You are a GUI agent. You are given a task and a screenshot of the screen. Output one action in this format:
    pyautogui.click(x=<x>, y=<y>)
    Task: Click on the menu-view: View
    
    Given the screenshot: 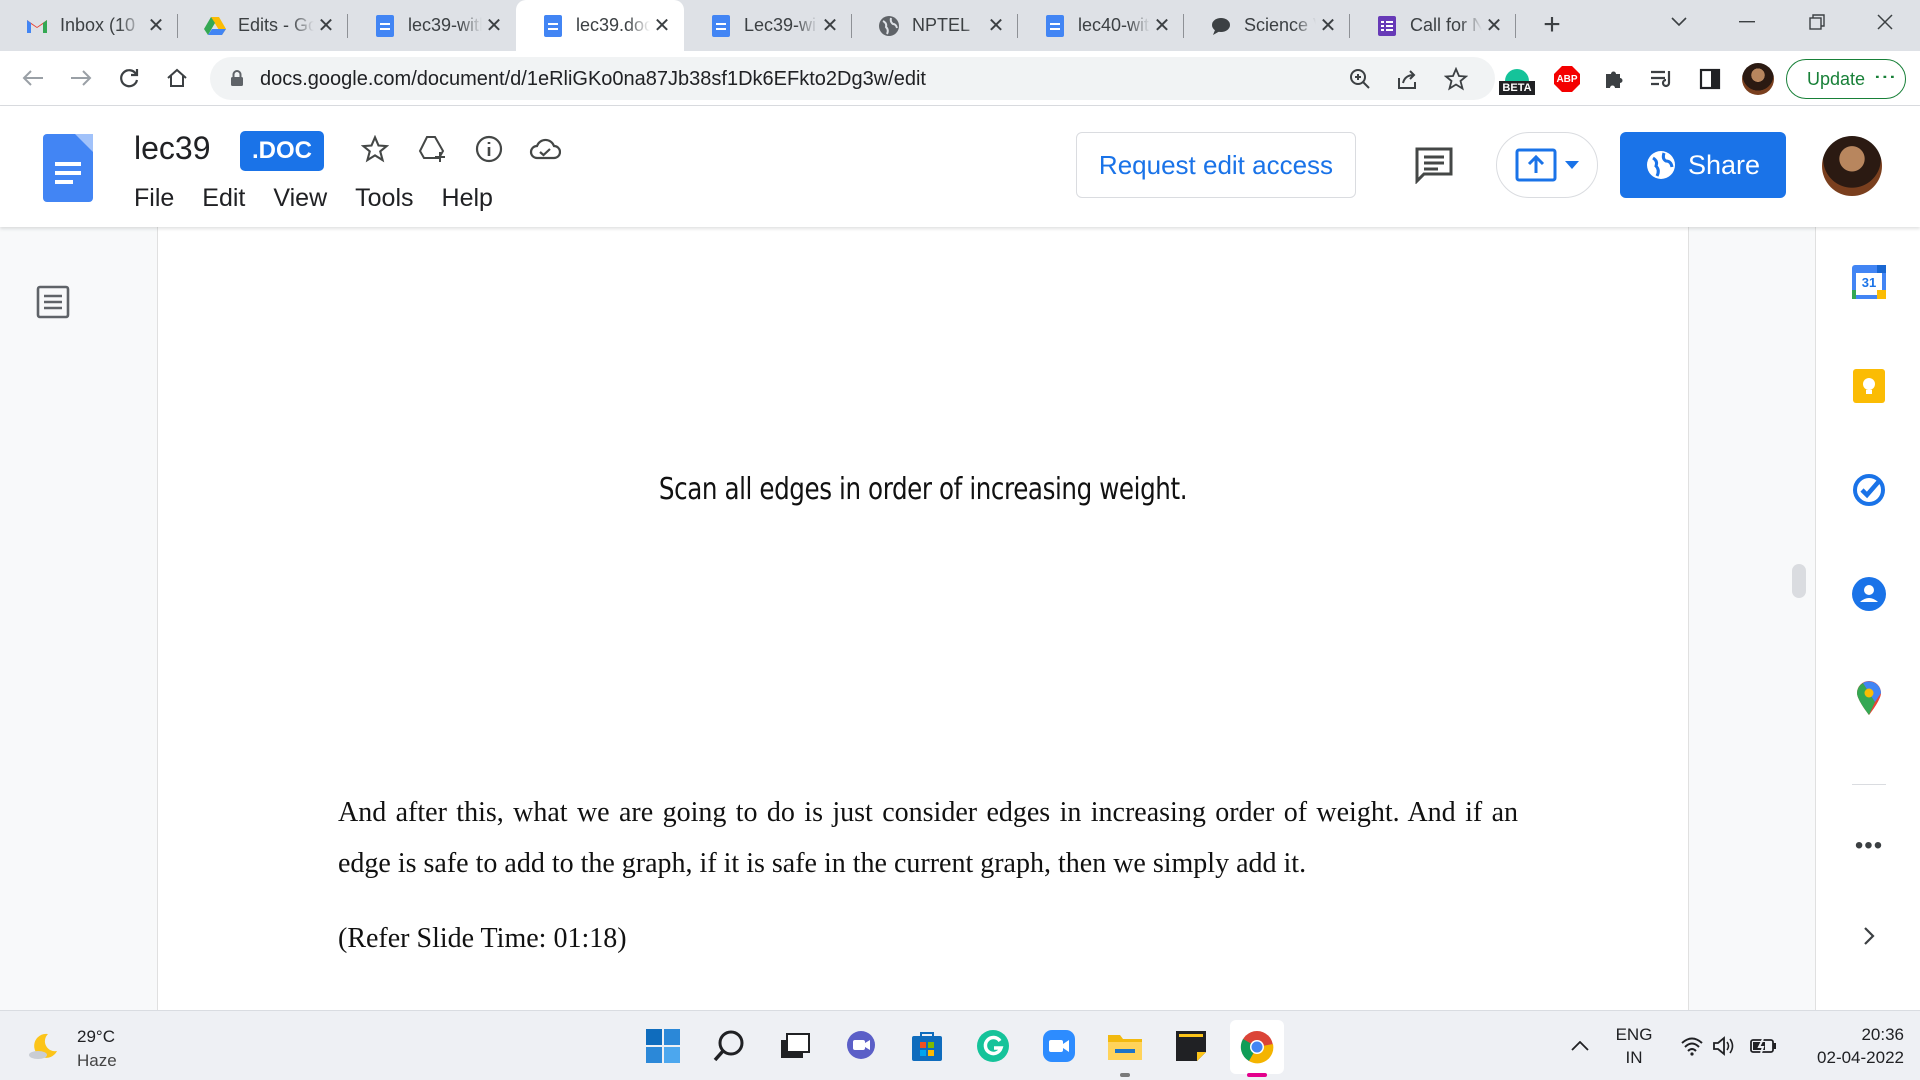 What is the action you would take?
    pyautogui.click(x=300, y=198)
    